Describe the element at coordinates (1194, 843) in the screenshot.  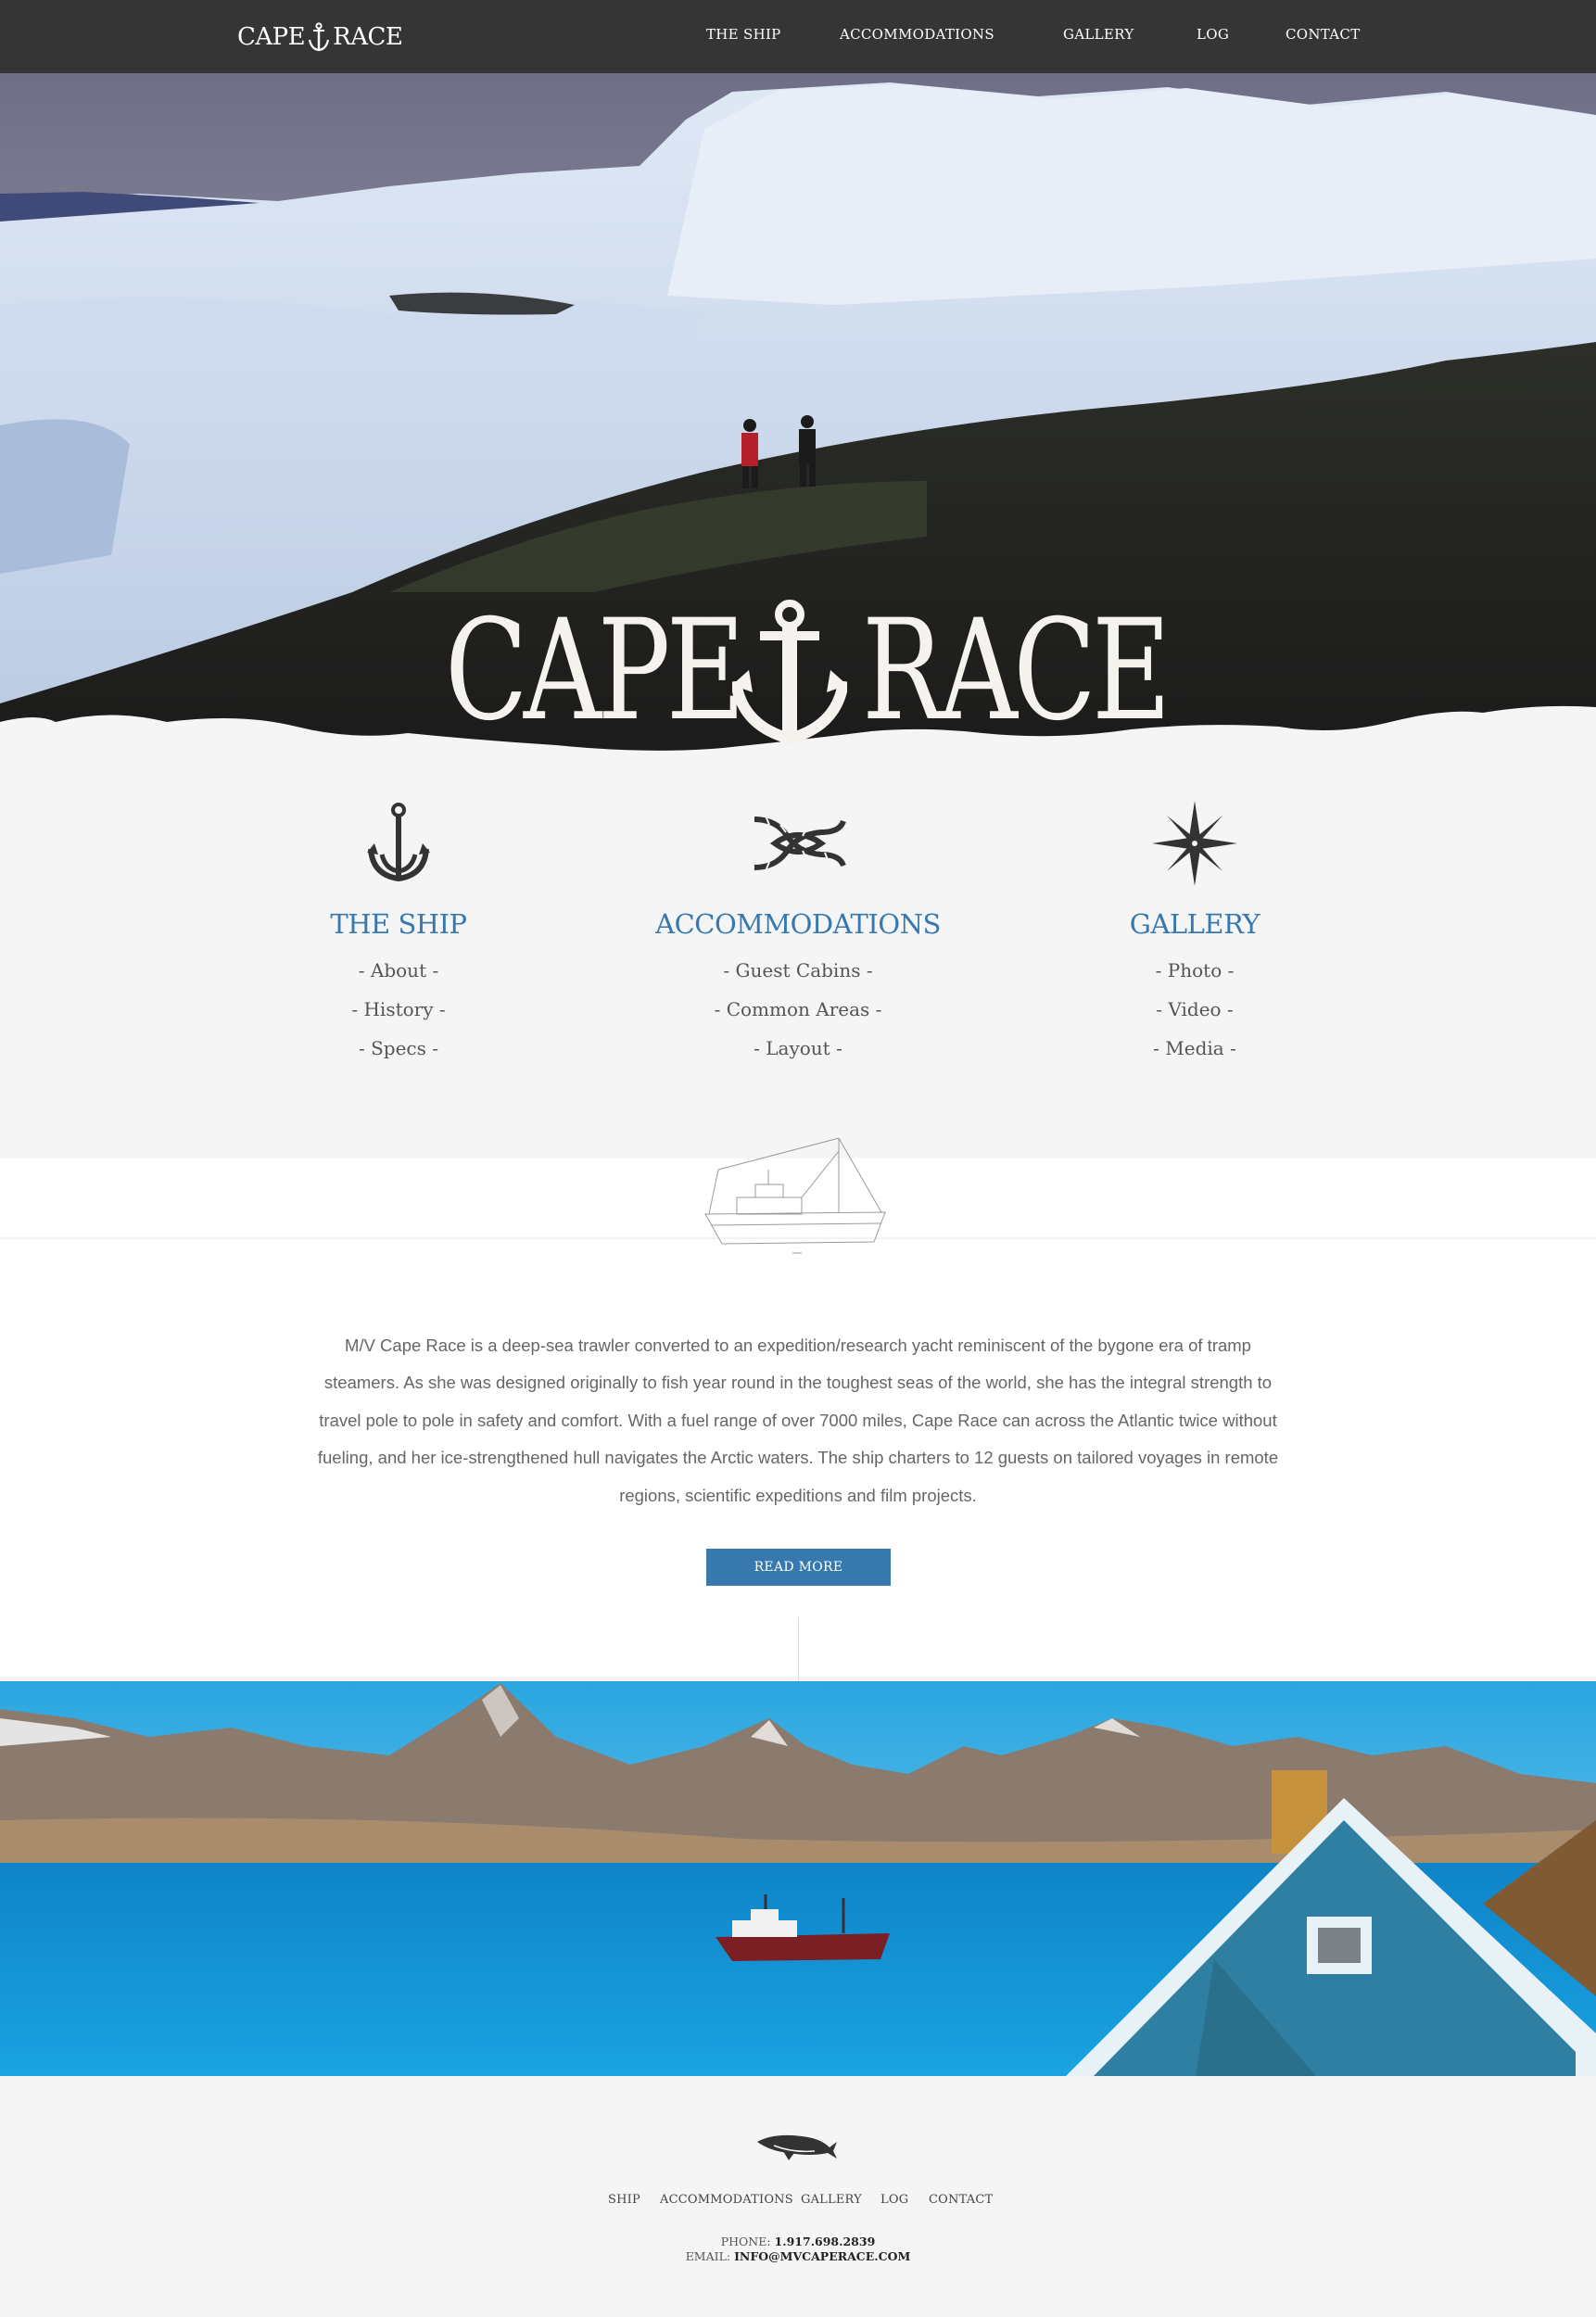
I see `compass-star-icon` at that location.